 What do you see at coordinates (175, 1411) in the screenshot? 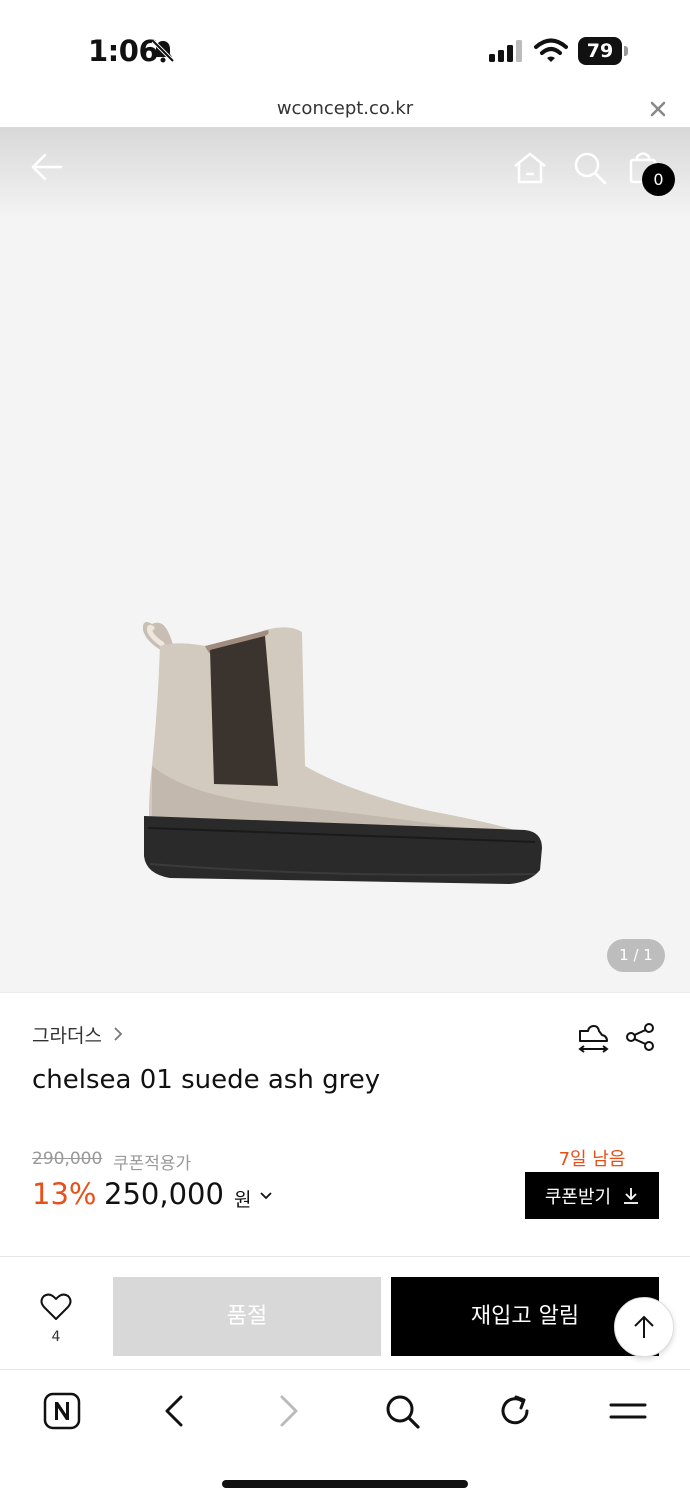
I see `back-icon` at bounding box center [175, 1411].